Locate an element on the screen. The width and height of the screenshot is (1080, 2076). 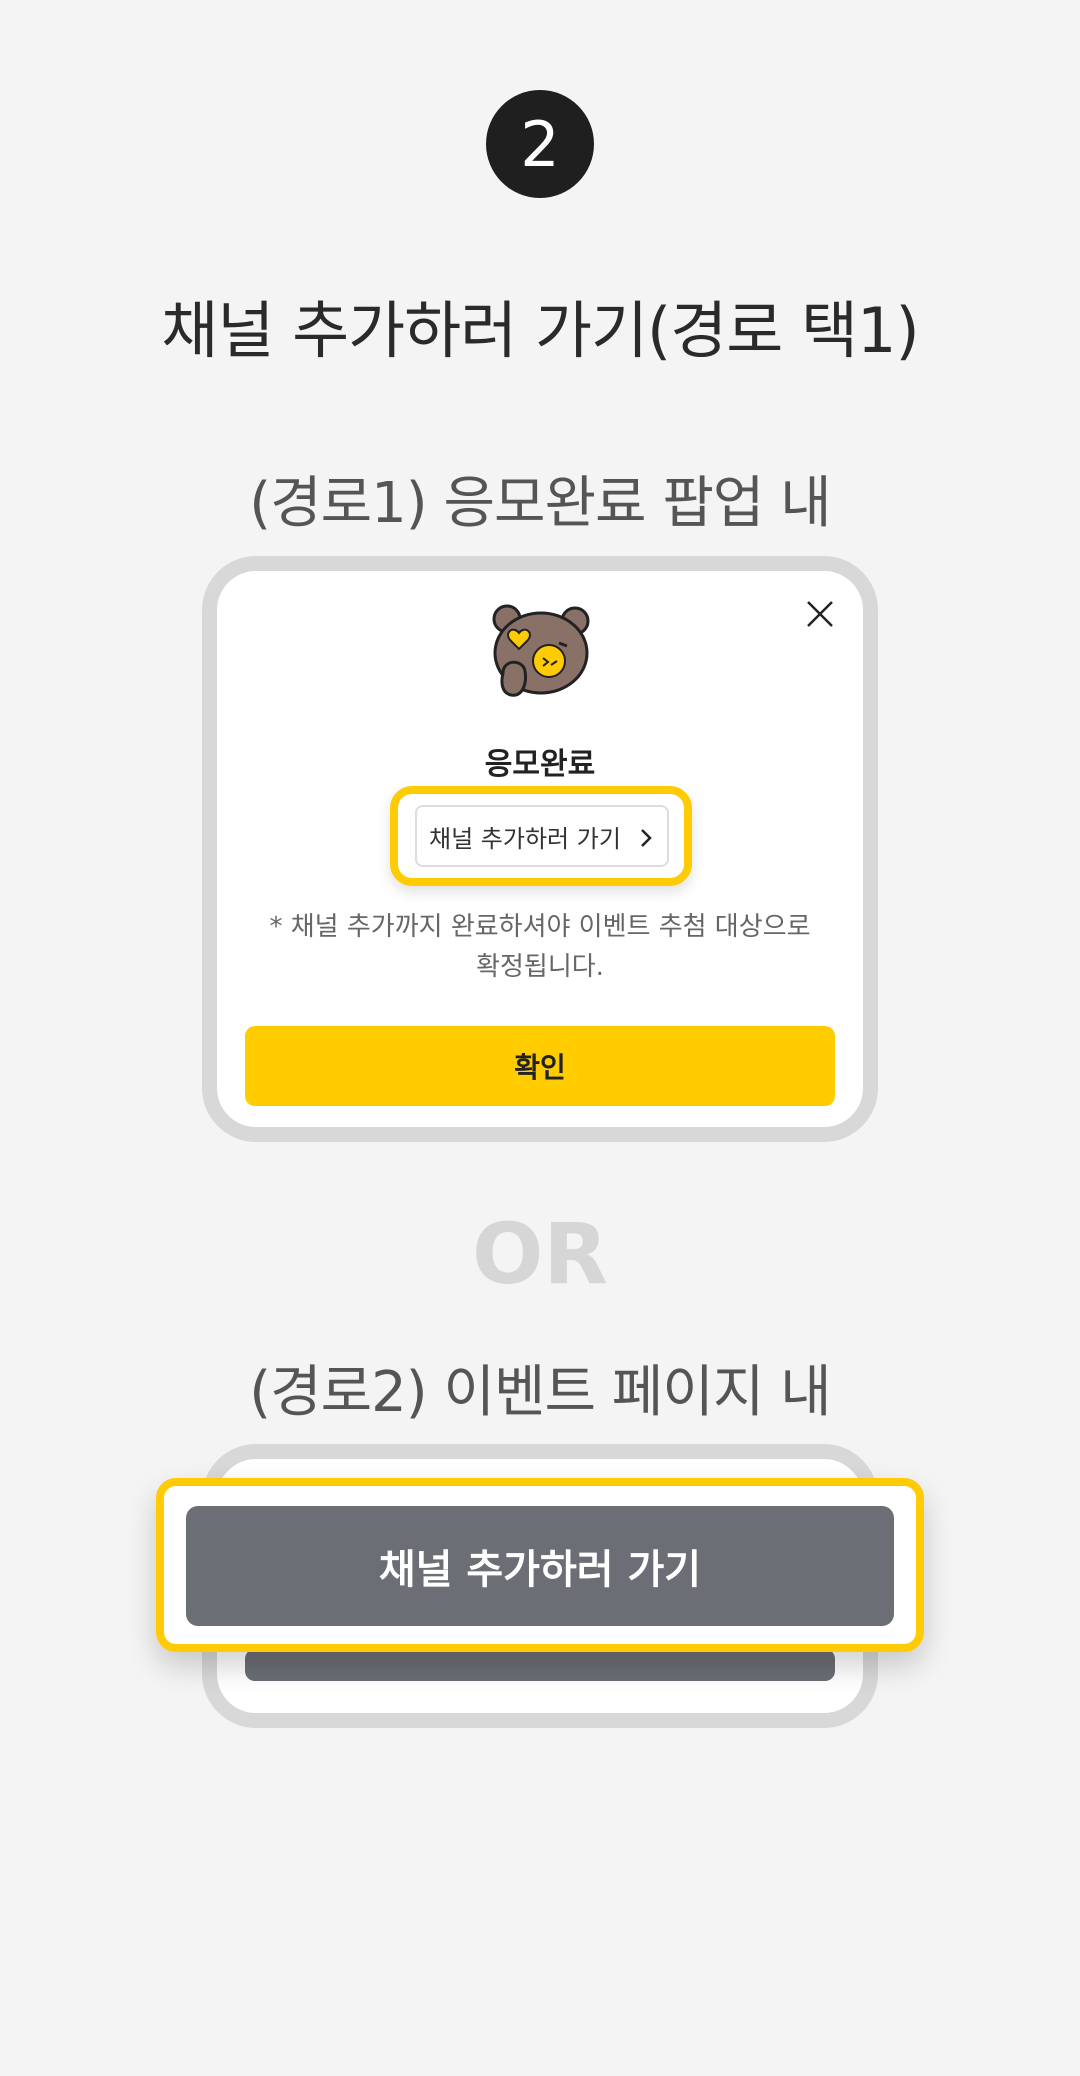
popup-add-channel-button: 채널 추가하러 가기 is located at coordinates (542, 836).